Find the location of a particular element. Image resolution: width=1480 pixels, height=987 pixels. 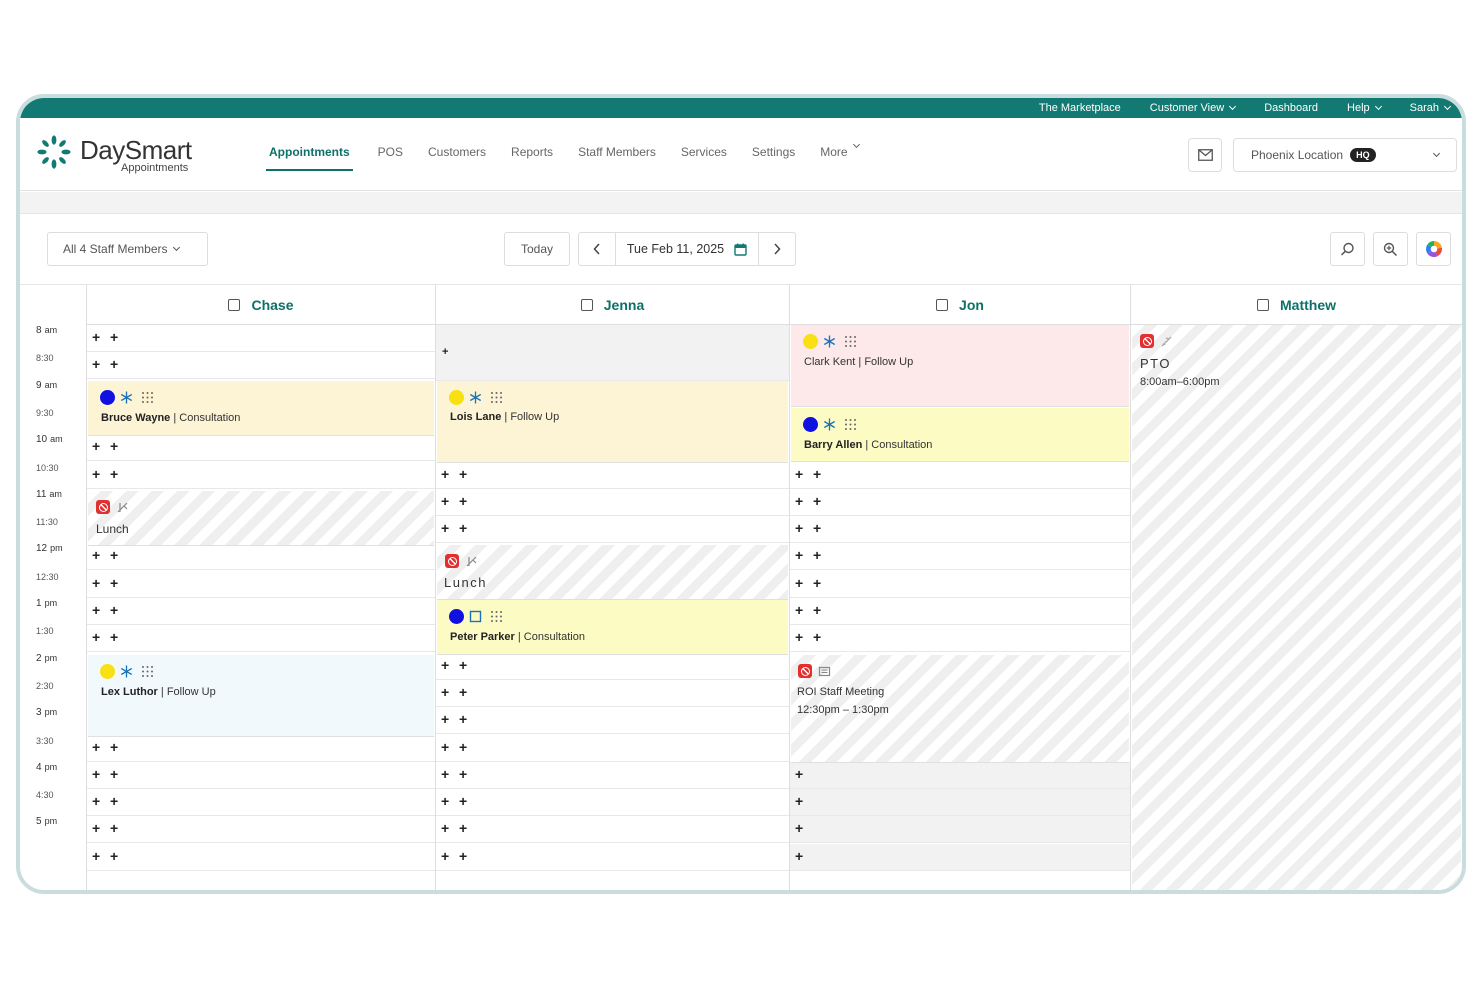

nav-pos: POS is located at coordinates (390, 158).